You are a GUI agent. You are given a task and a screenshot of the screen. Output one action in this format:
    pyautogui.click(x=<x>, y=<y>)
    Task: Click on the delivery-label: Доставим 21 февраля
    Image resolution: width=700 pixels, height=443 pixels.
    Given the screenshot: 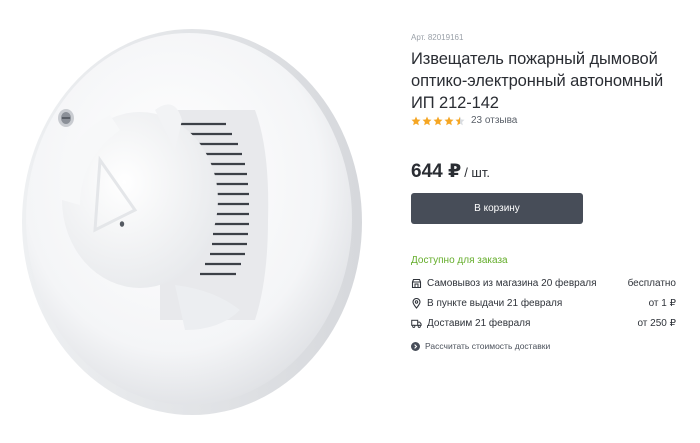 What is the action you would take?
    pyautogui.click(x=479, y=323)
    